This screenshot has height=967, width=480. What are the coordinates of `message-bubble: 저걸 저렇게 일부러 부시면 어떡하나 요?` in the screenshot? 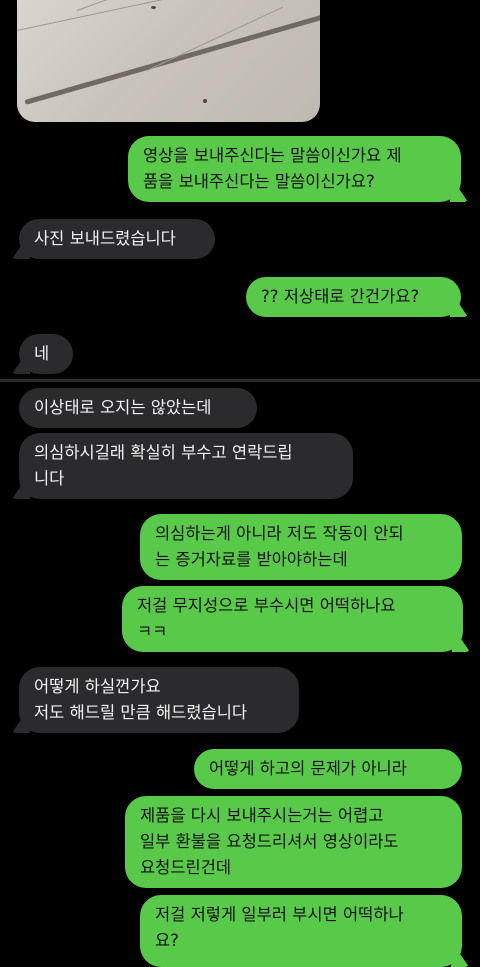 It's located at (301, 931).